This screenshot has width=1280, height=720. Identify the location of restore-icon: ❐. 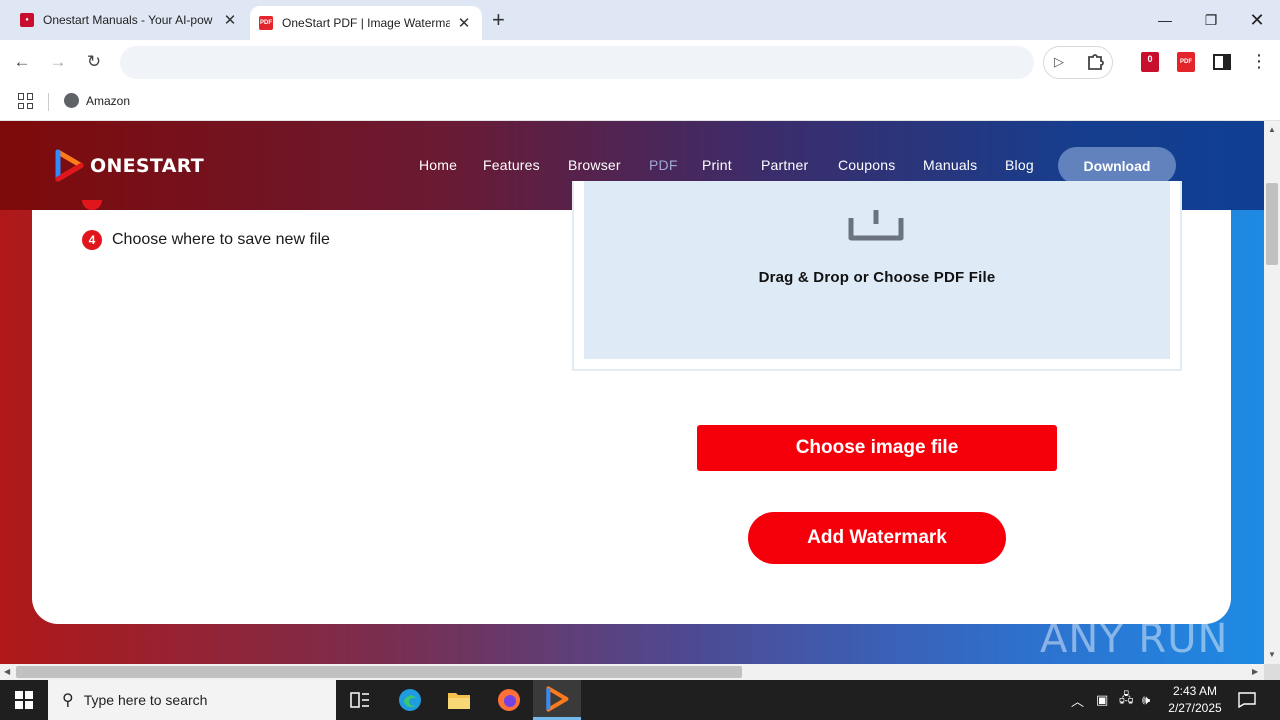
(1211, 20).